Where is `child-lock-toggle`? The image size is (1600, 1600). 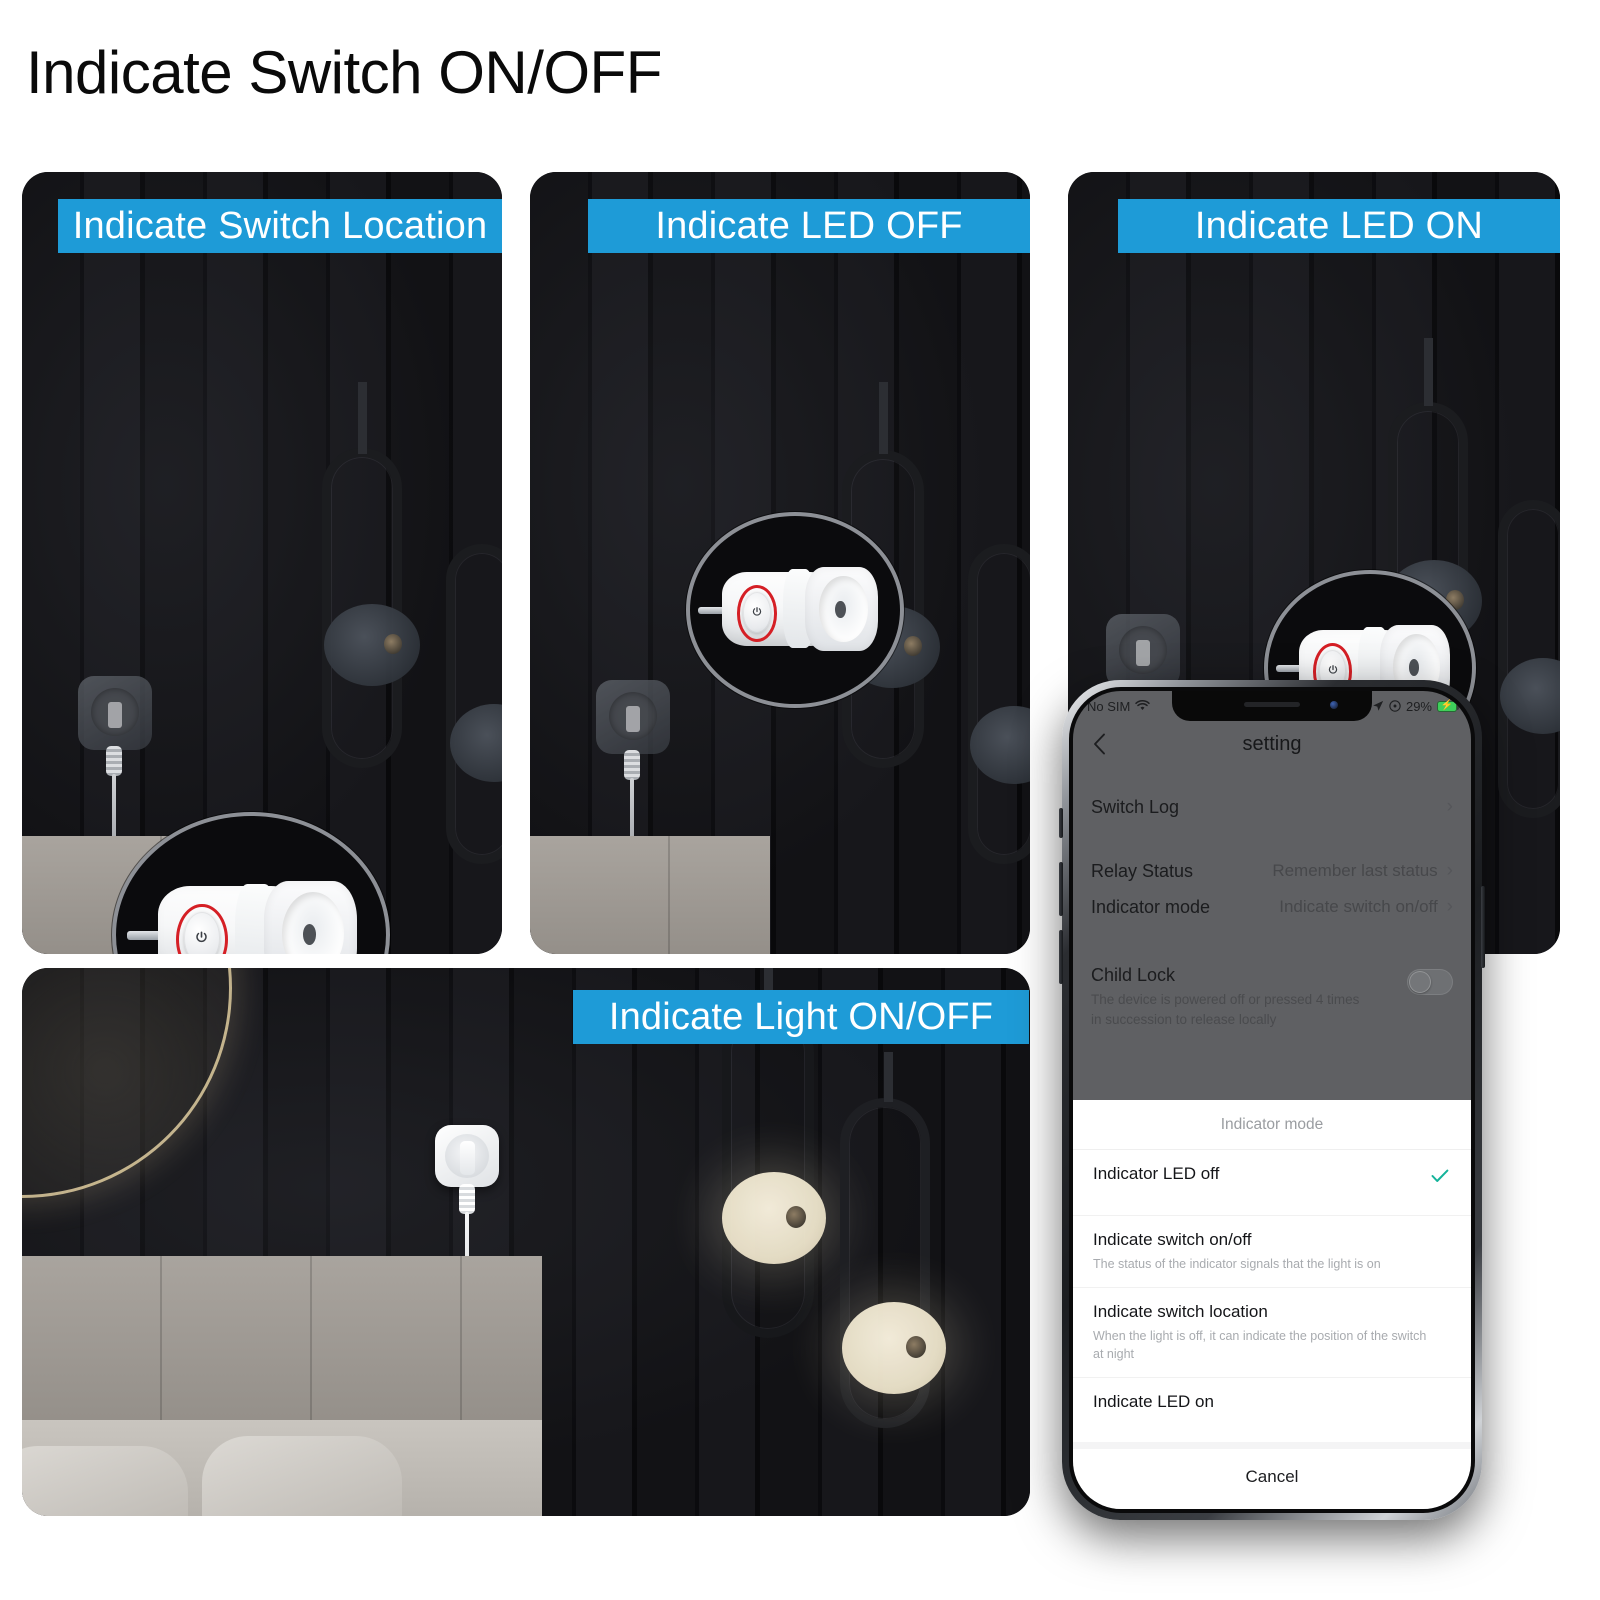 child-lock-toggle is located at coordinates (1430, 982).